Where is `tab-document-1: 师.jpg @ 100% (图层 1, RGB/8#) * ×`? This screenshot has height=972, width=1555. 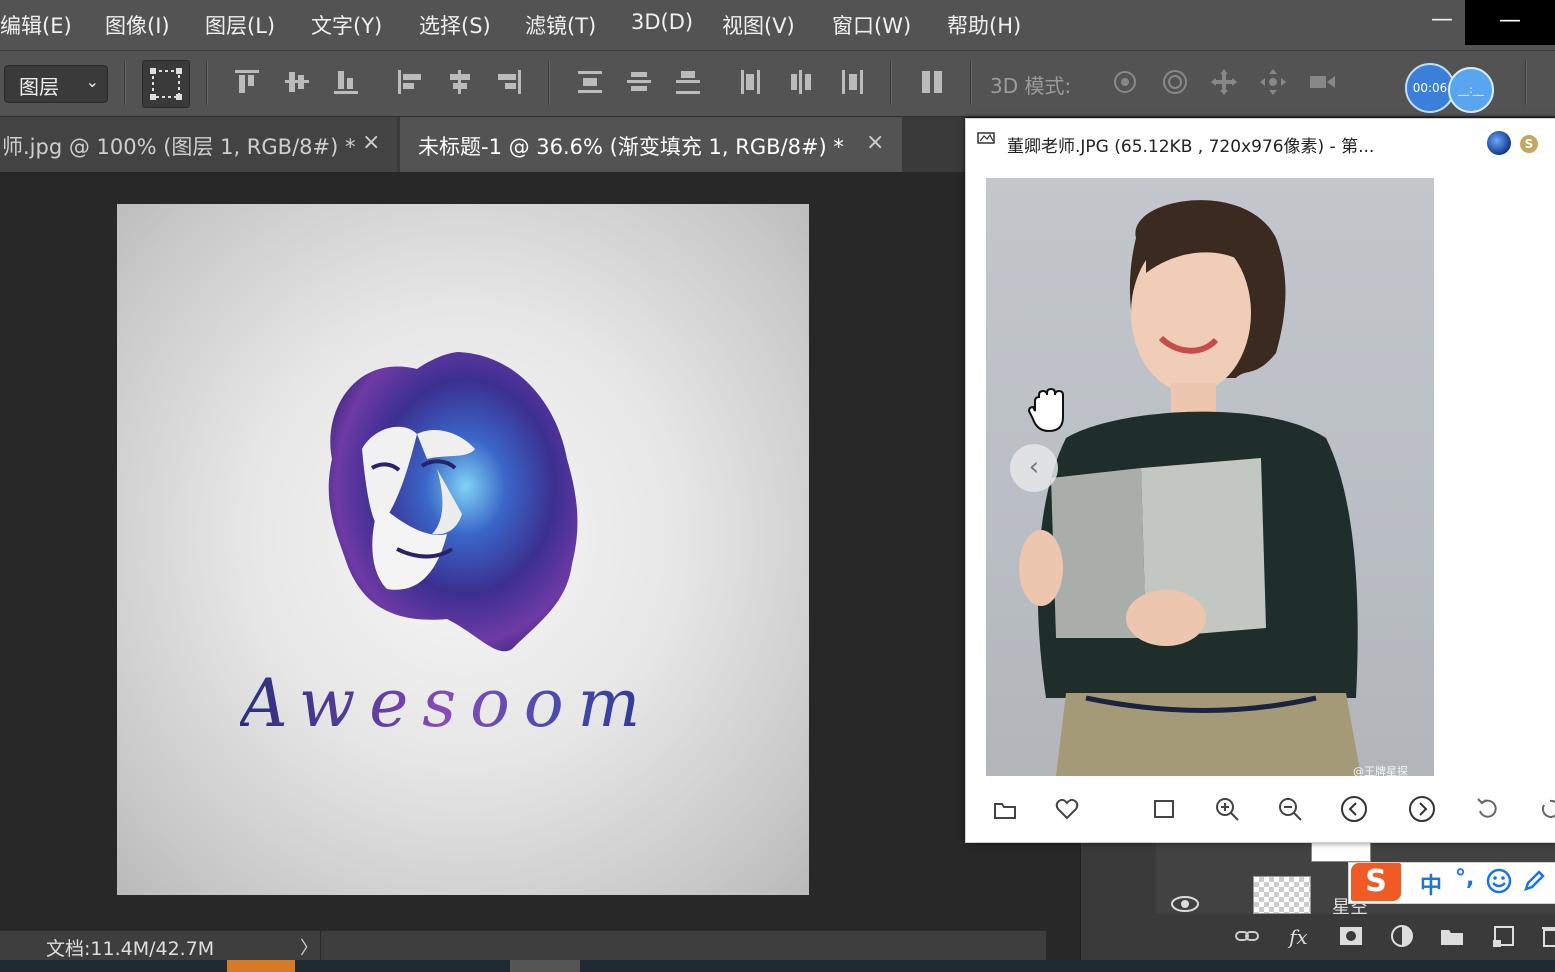
tab-document-1: 师.jpg @ 100% (图层 1, RGB/8#) * × is located at coordinates (198, 144).